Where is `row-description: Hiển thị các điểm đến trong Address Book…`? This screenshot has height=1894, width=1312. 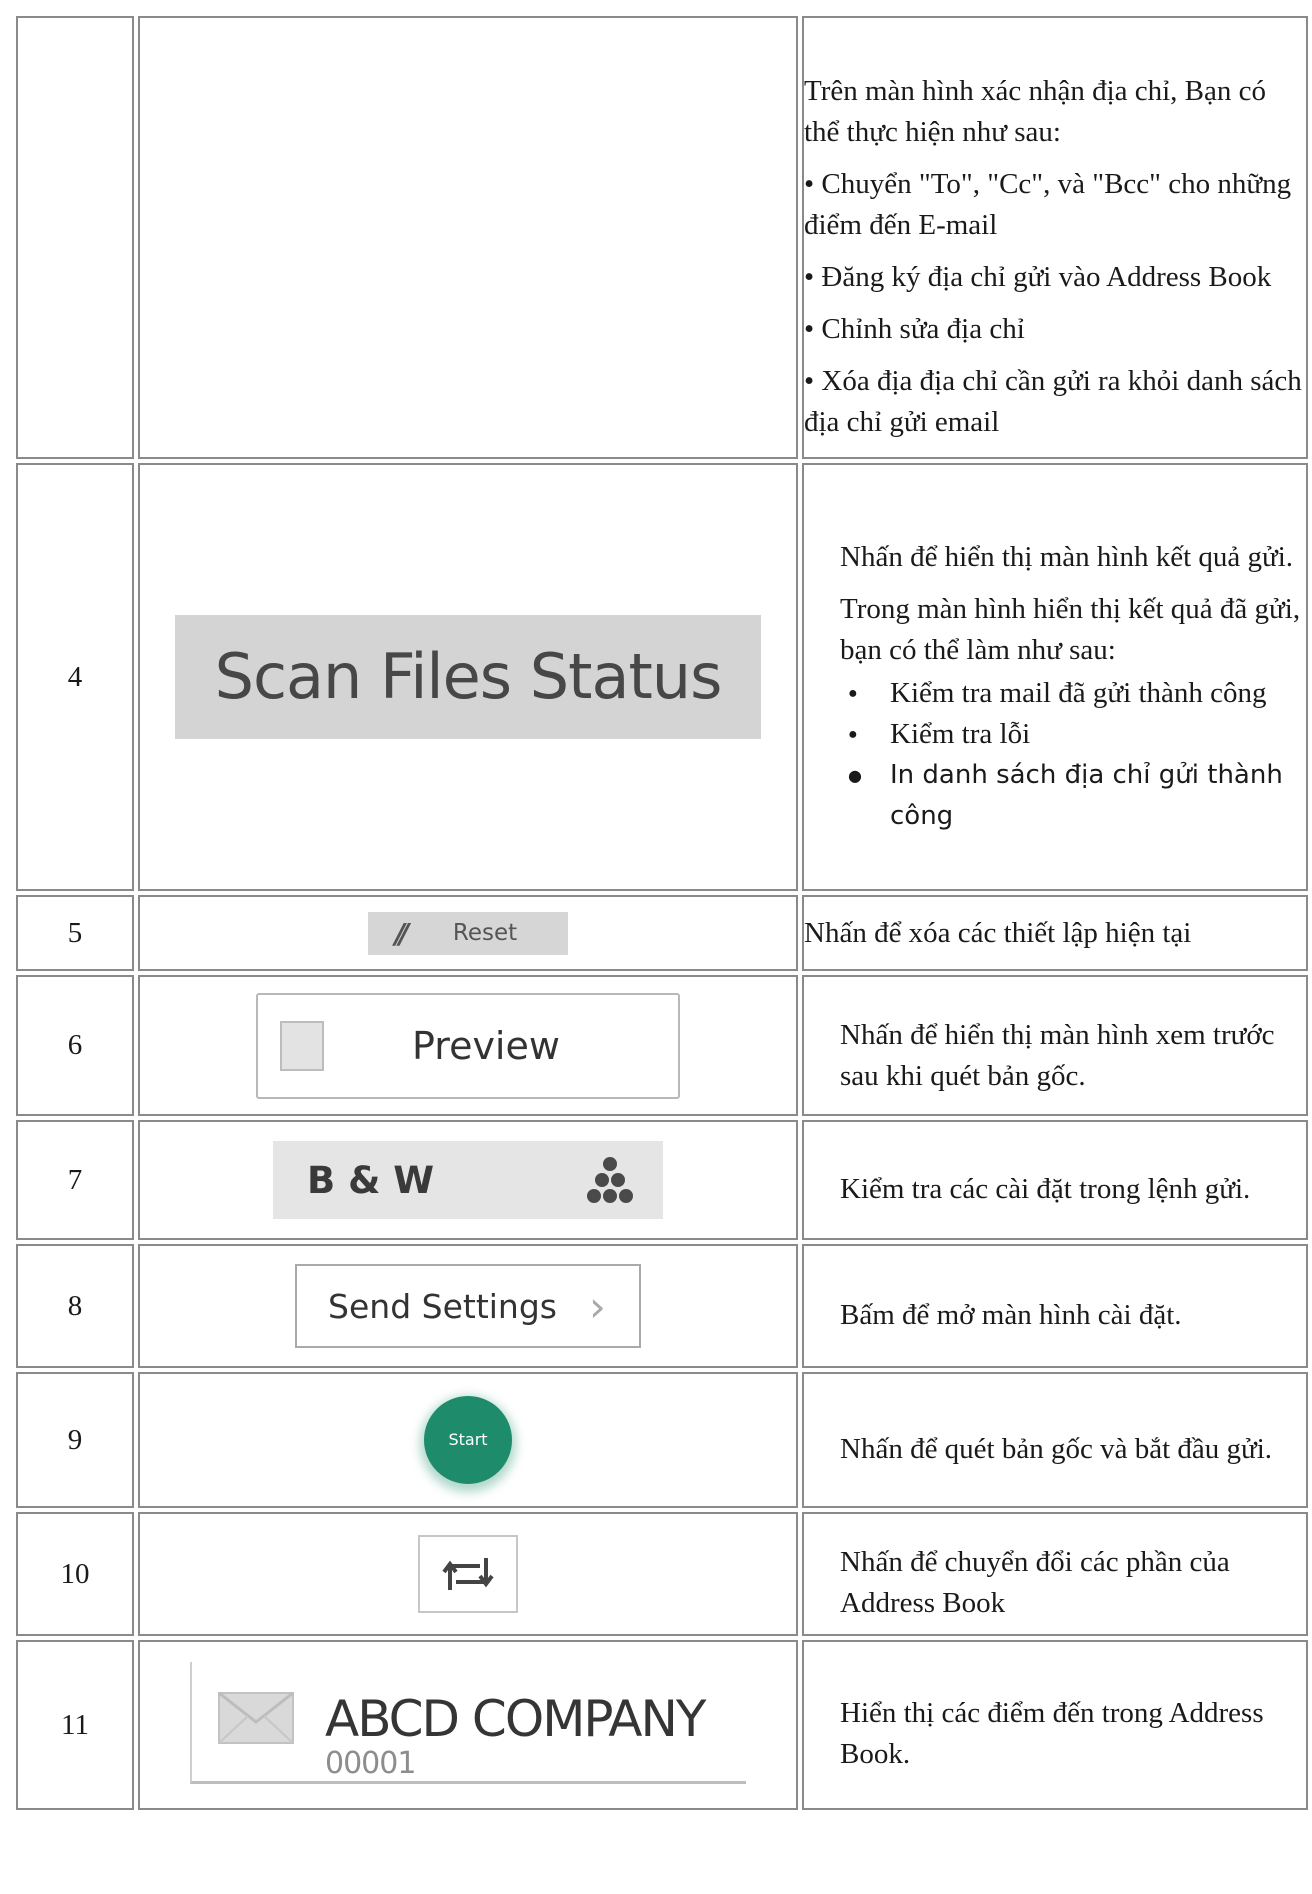 row-description: Hiển thị các điểm đến trong Address Book… is located at coordinates (1055, 1725).